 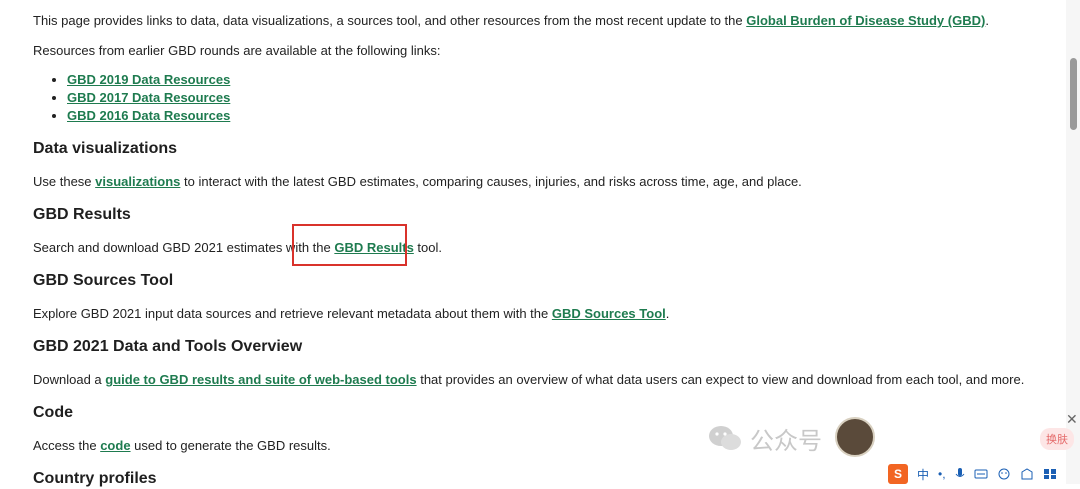 I want to click on scrollbar-thumb, so click(x=1073, y=94).